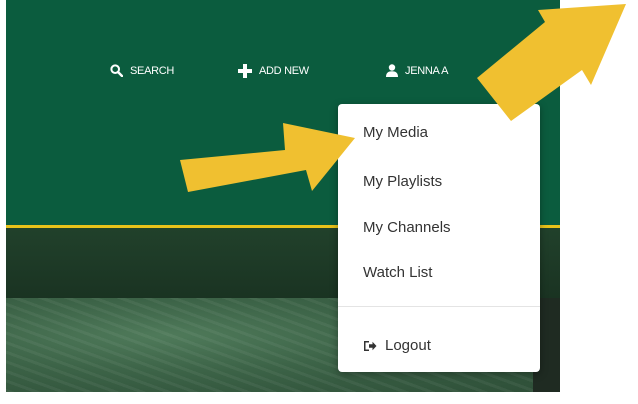 The image size is (638, 404). What do you see at coordinates (395, 132) in the screenshot?
I see `menu-item-my-media: My Media` at bounding box center [395, 132].